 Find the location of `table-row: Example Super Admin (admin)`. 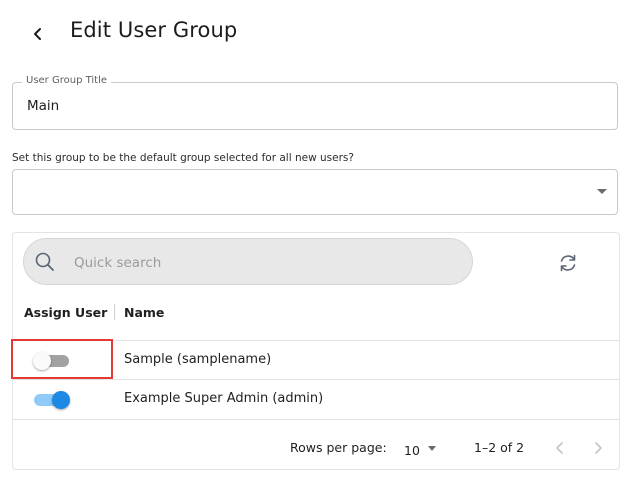

table-row: Example Super Admin (admin) is located at coordinates (316, 399).